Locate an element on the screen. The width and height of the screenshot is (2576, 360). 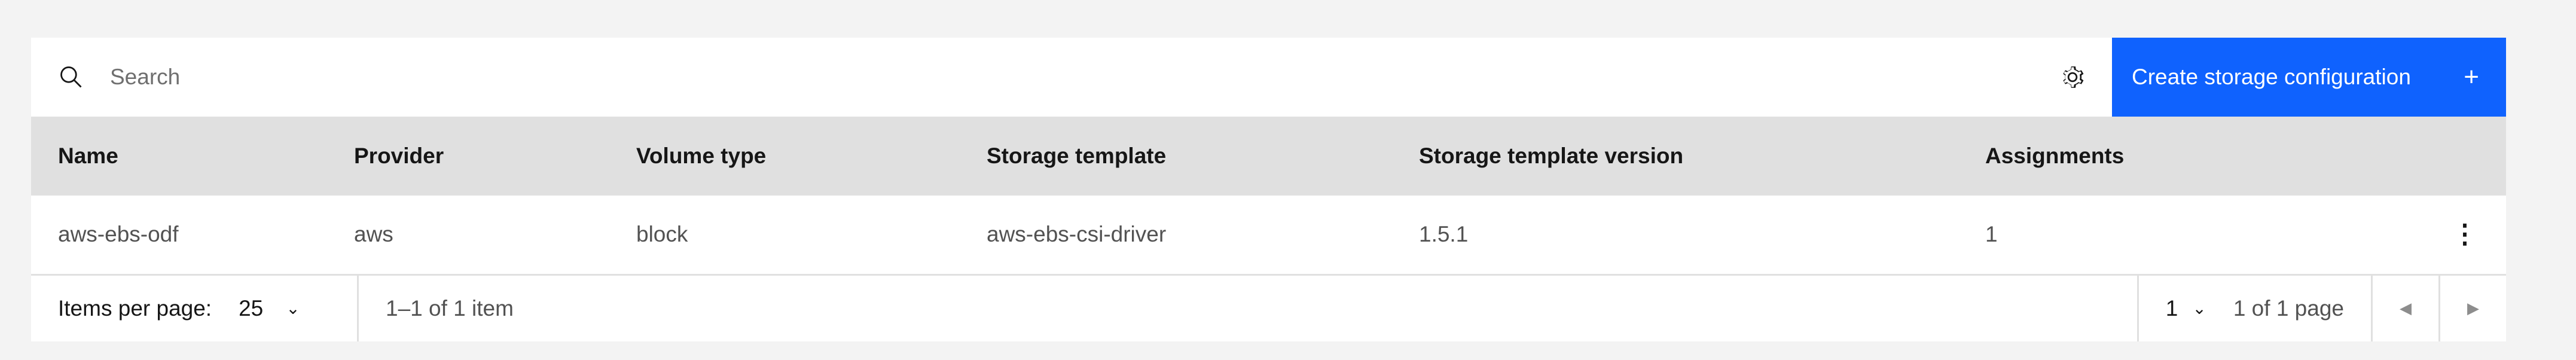
items-per-page-label: Items per page: is located at coordinates (135, 308).